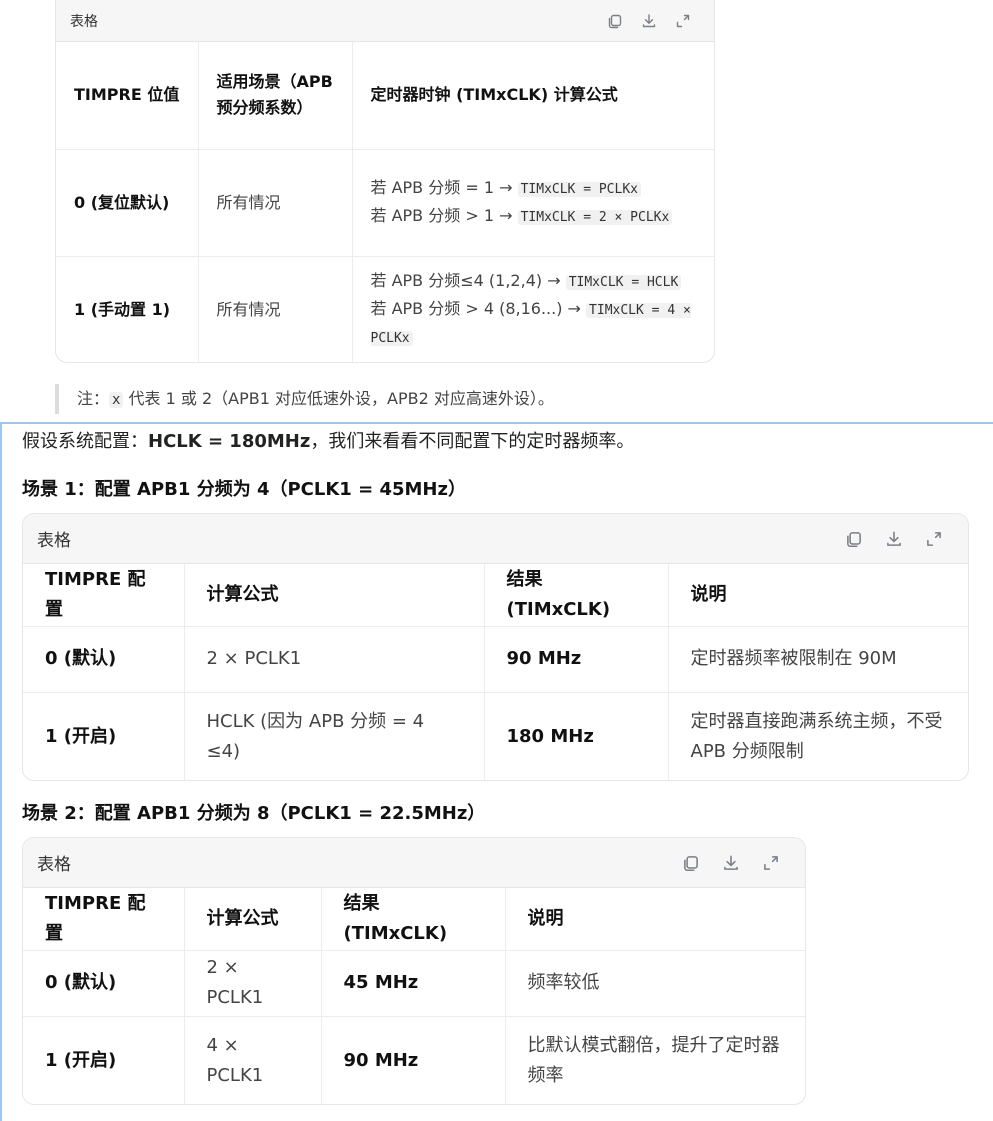  Describe the element at coordinates (595, 217) in the screenshot. I see `formula-code: TIMxCLK = 2 × PCLKx` at that location.